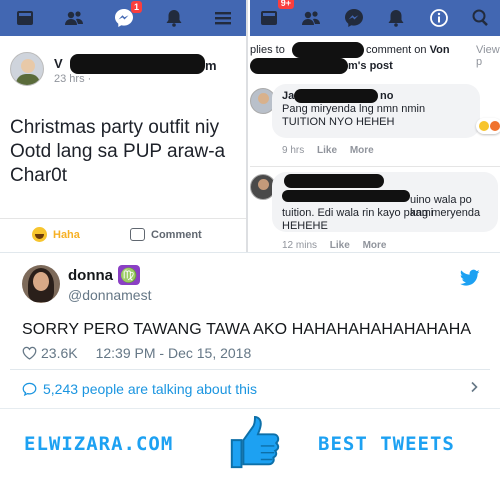  What do you see at coordinates (481, 18) in the screenshot?
I see `search-icon` at bounding box center [481, 18].